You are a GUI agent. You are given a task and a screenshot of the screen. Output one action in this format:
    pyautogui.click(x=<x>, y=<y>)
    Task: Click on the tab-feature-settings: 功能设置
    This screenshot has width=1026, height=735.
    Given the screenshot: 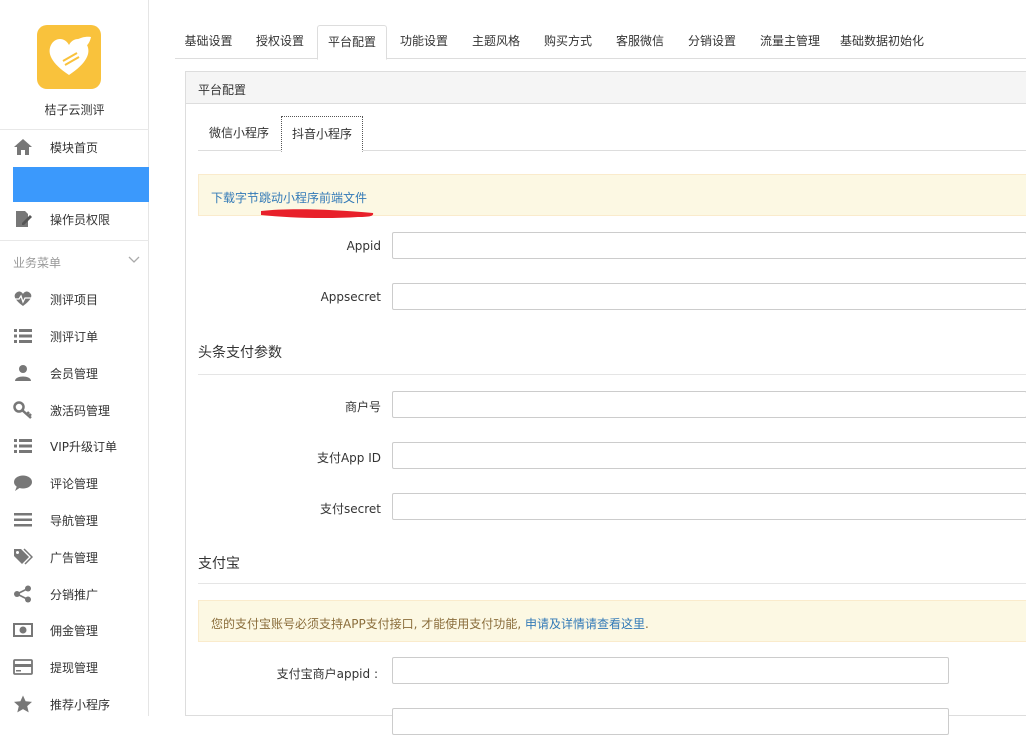 What is the action you would take?
    pyautogui.click(x=424, y=42)
    